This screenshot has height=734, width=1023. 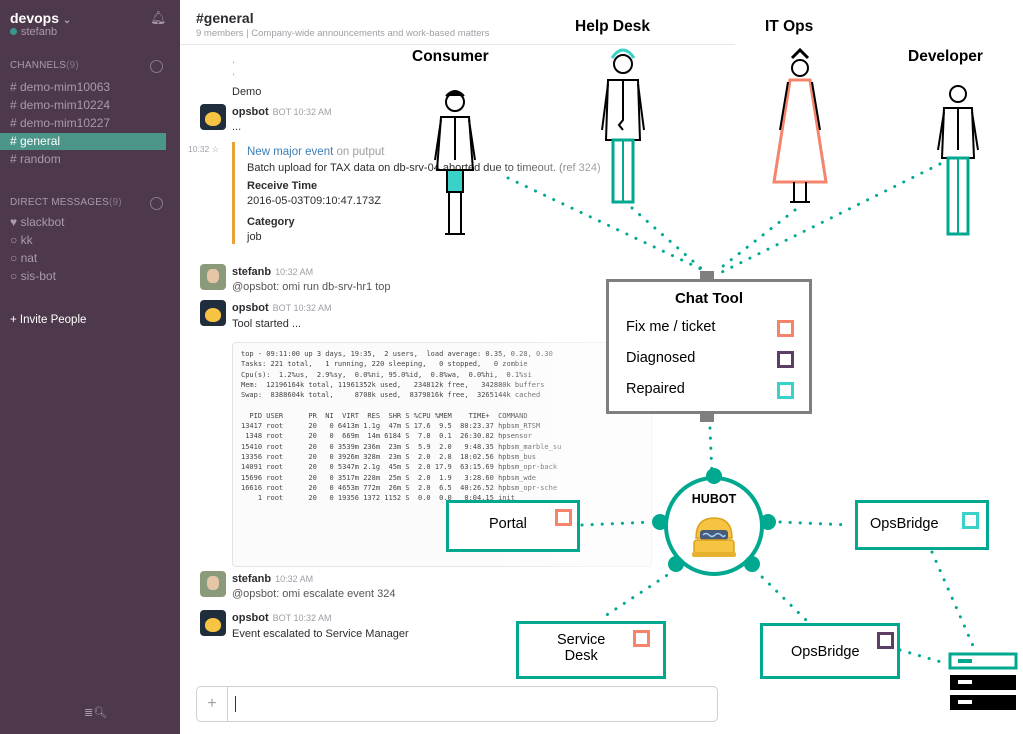 I want to click on attachment-field-value: 2016-05-03T09:10:47.173Z, so click(x=314, y=201).